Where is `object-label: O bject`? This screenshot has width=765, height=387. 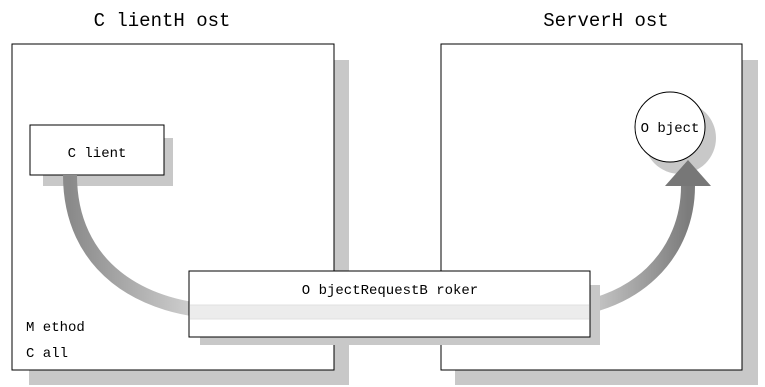
object-label: O bject is located at coordinates (670, 129).